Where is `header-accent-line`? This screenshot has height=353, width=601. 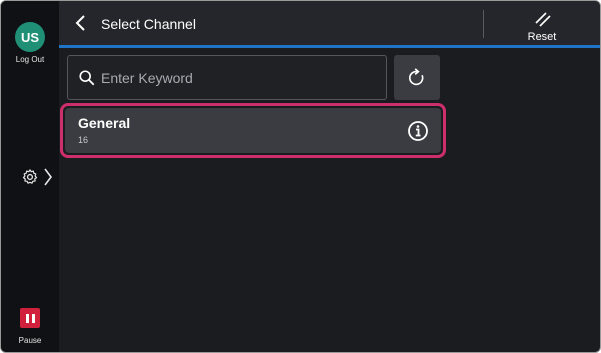
header-accent-line is located at coordinates (329, 46).